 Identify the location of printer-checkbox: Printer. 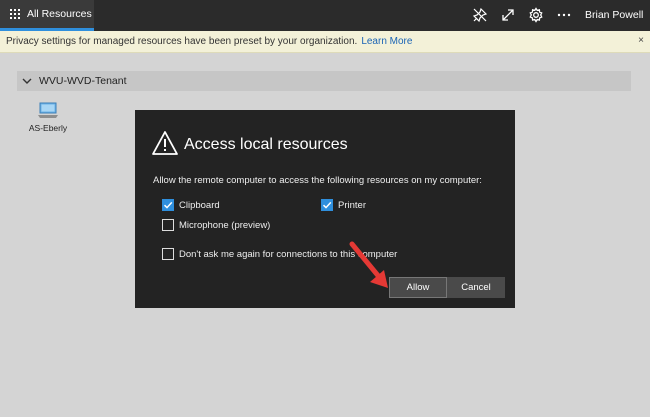
(343, 205).